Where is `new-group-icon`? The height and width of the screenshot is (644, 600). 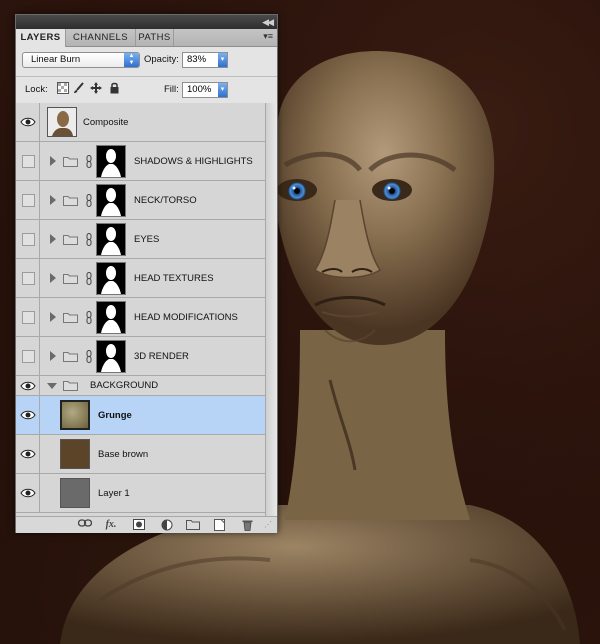 new-group-icon is located at coordinates (193, 525).